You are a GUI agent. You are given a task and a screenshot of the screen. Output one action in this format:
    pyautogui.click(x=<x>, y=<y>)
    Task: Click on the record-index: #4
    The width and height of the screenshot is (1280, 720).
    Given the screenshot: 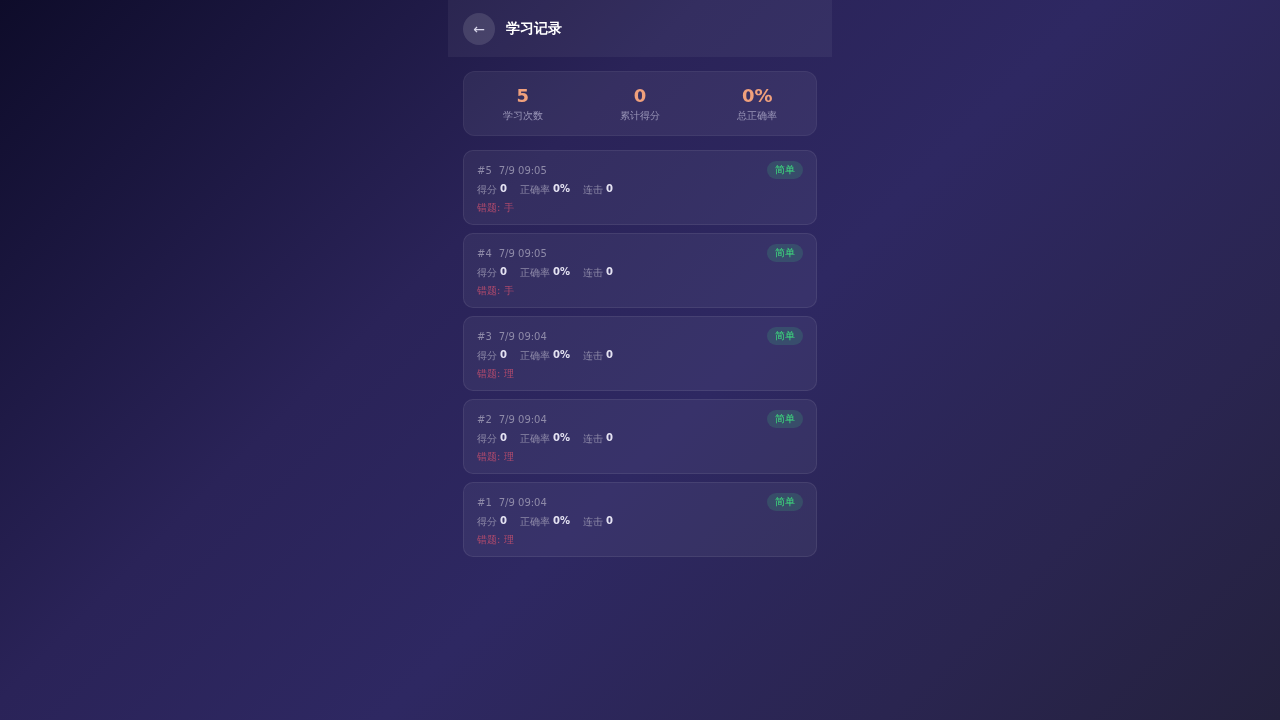 What is the action you would take?
    pyautogui.click(x=484, y=253)
    